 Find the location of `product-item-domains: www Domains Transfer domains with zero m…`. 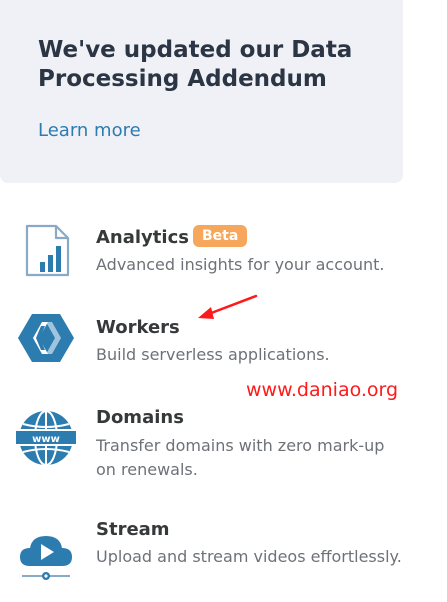

product-item-domains: www Domains Transfer domains with zero m… is located at coordinates (223, 442).